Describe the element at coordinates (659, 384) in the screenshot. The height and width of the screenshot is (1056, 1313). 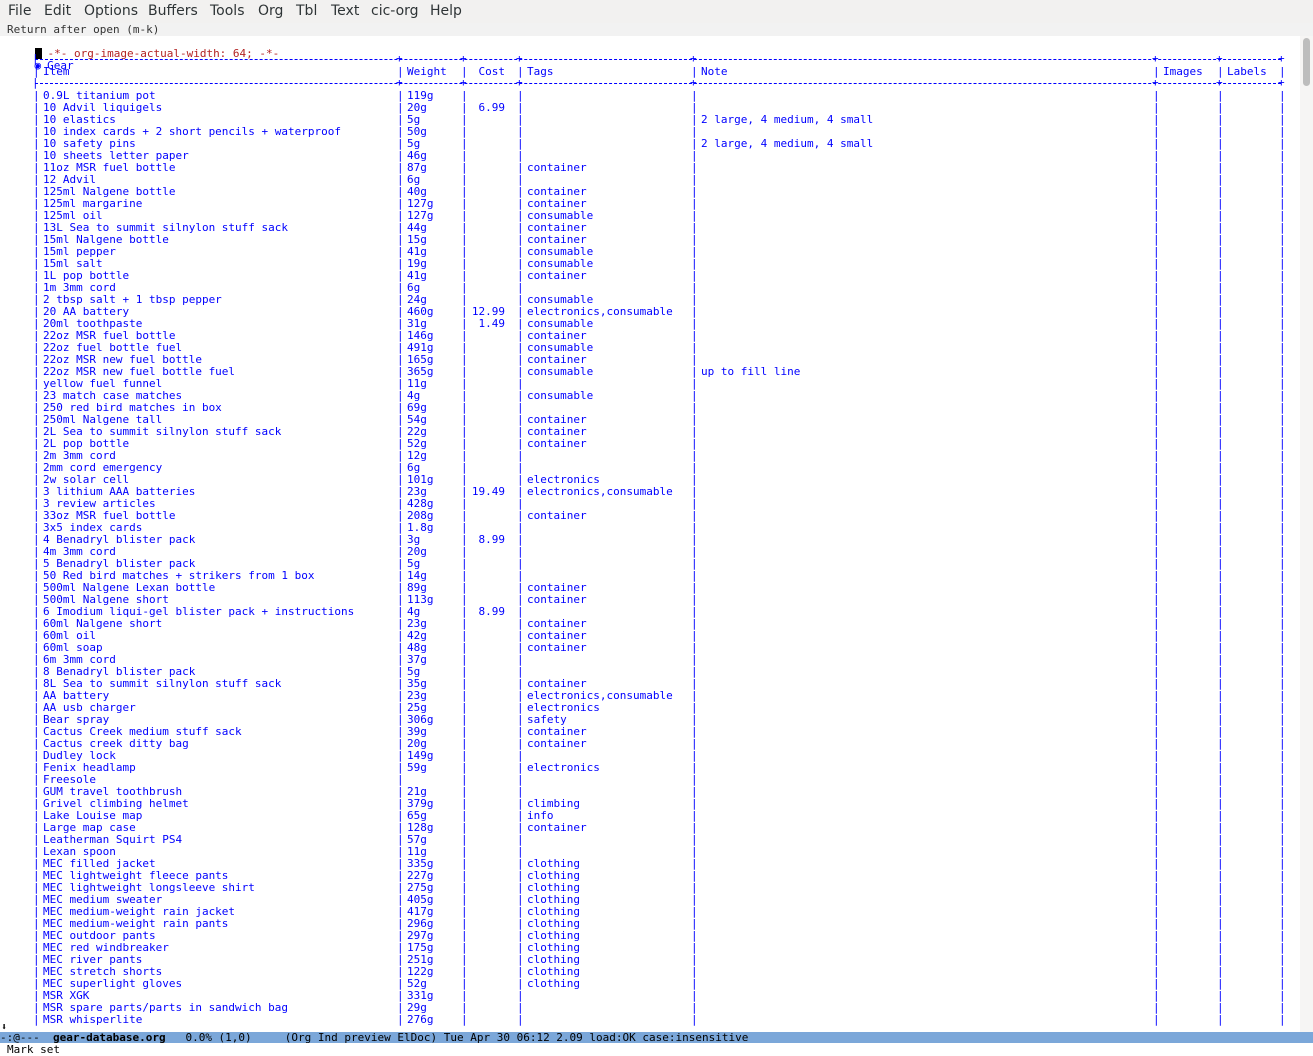
I see `table-row: | | | | | | | | yellow fuel funnel 11g` at that location.